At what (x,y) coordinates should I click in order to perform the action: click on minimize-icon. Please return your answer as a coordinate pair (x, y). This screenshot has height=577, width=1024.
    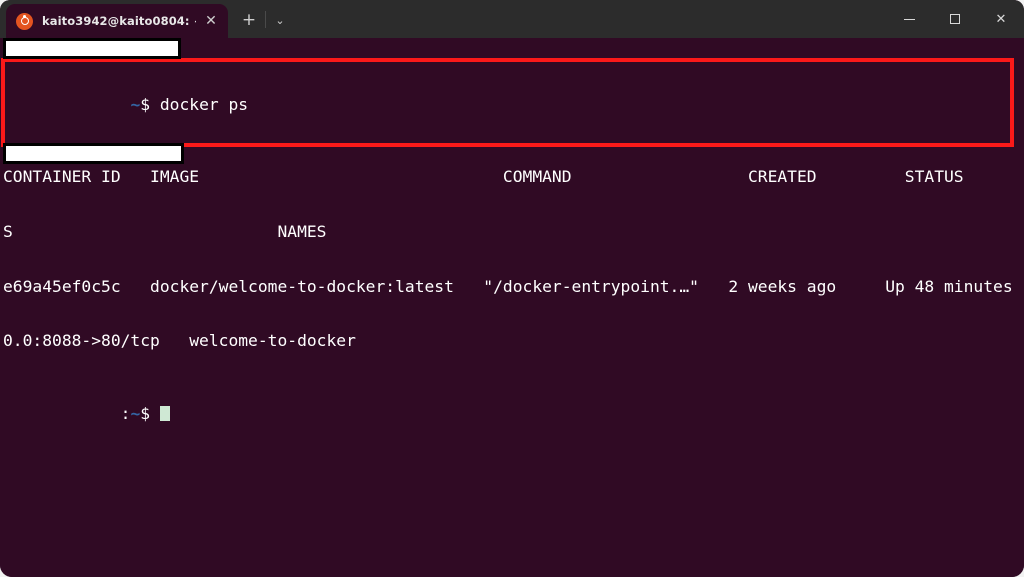
    Looking at the image, I should click on (909, 19).